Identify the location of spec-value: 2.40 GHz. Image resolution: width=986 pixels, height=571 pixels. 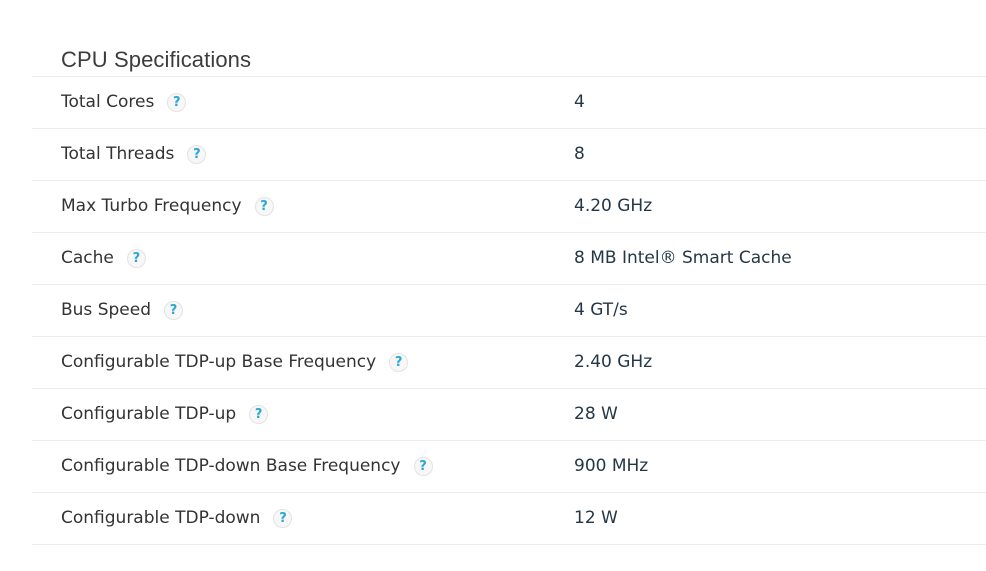
(613, 362).